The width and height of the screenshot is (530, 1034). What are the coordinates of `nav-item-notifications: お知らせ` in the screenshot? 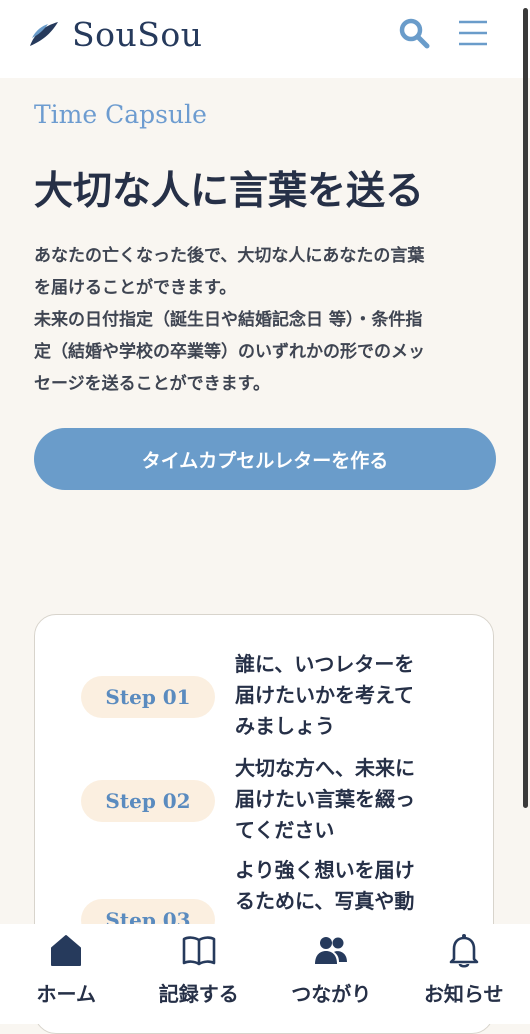 It's located at (464, 974).